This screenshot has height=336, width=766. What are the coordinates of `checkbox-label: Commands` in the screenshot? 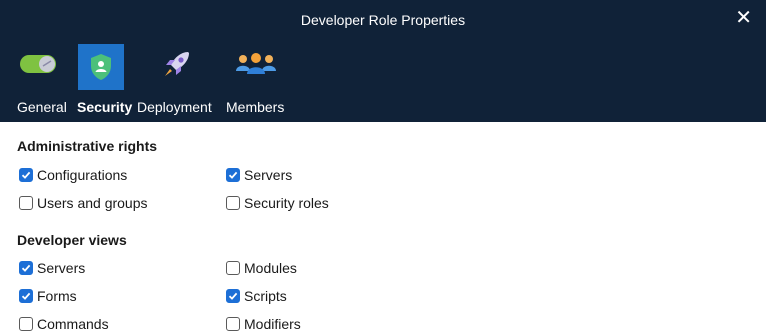 It's located at (73, 324).